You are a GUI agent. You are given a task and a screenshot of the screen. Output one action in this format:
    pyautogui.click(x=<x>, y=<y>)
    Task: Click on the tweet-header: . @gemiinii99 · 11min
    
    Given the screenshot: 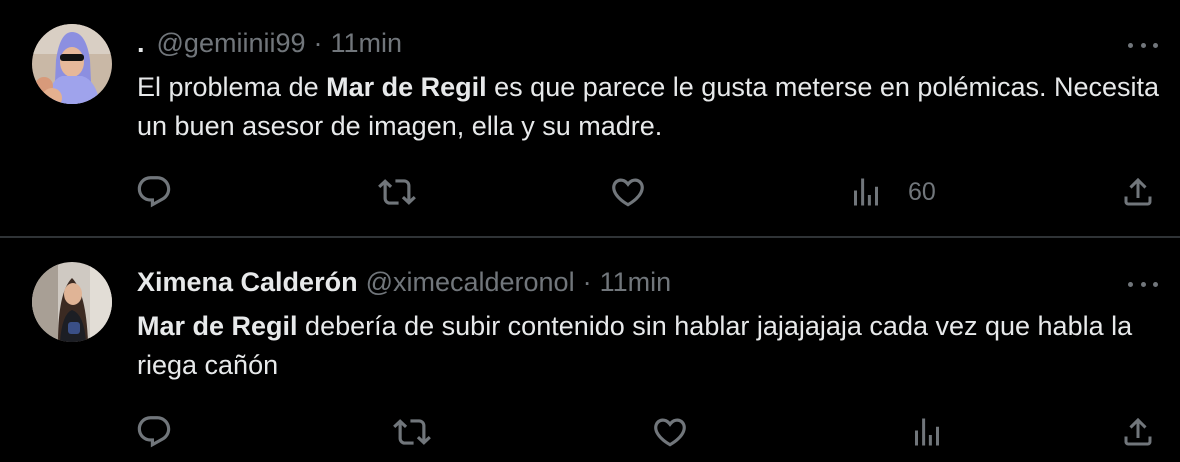 What is the action you would take?
    pyautogui.click(x=269, y=43)
    